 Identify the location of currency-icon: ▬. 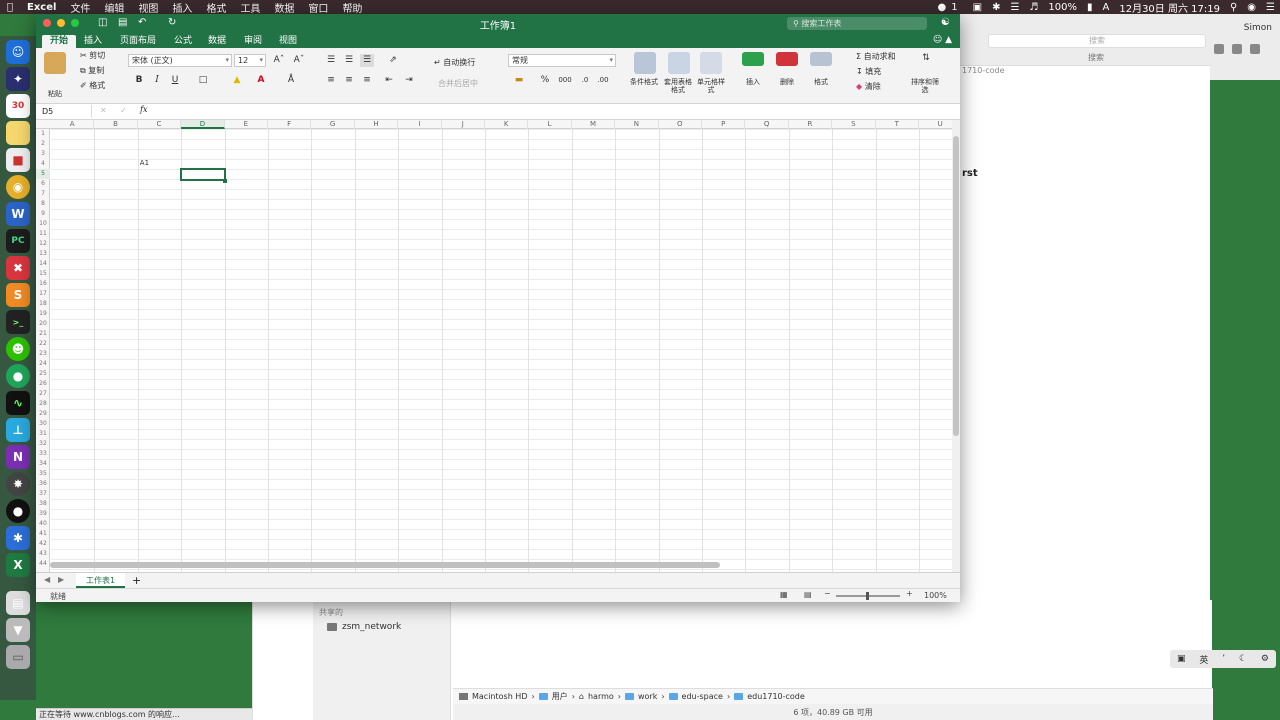
(519, 80).